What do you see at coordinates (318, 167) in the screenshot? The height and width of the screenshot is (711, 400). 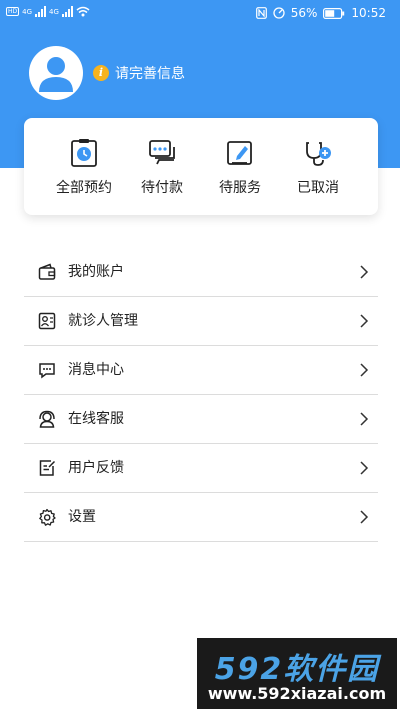 I see `order-cancelled: 已取消` at bounding box center [318, 167].